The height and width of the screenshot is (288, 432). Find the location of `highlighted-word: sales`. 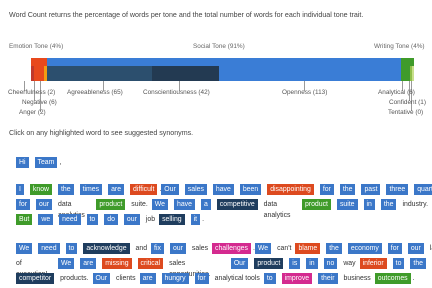

highlighted-word: sales is located at coordinates (195, 189).